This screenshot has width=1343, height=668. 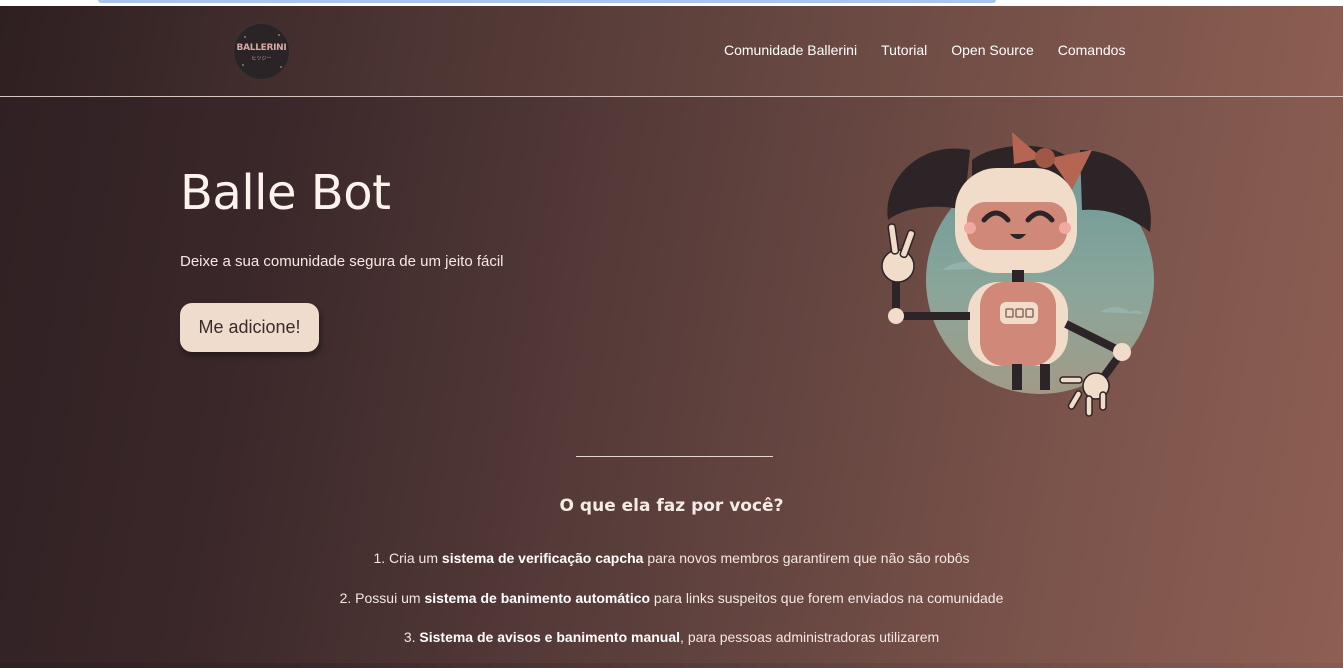 What do you see at coordinates (261, 59) in the screenshot?
I see `logo-subtext: ヒツジー` at bounding box center [261, 59].